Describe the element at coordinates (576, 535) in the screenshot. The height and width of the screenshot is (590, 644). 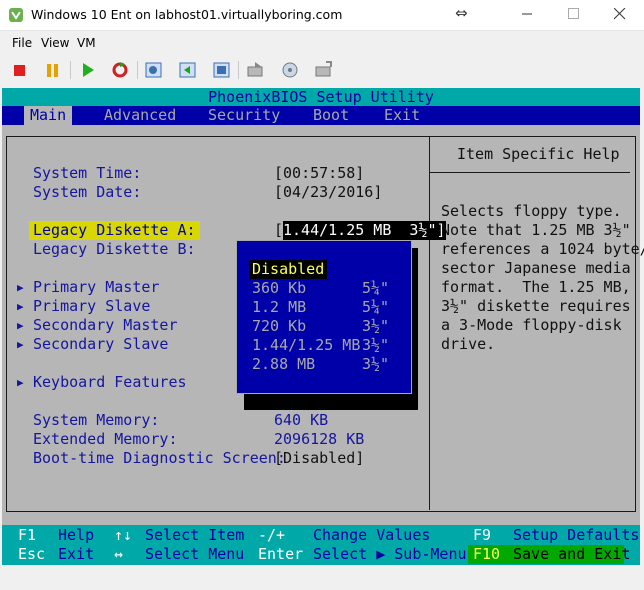
I see `footer-desc-setup-defaults: Setup Defaults` at that location.